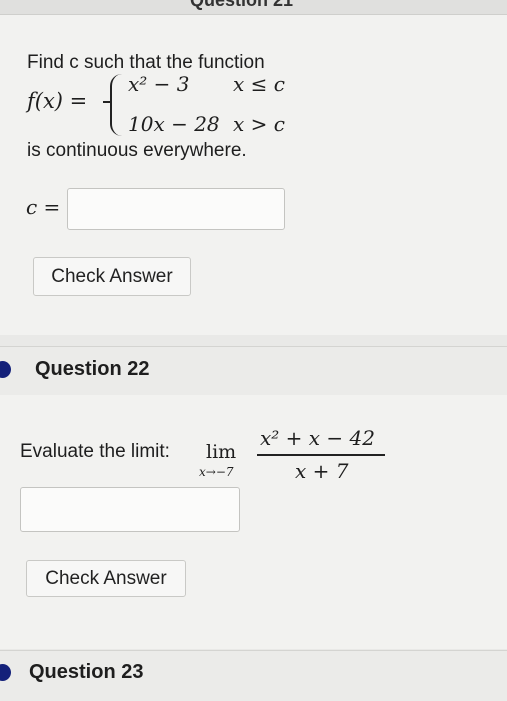  What do you see at coordinates (174, 124) in the screenshot?
I see `case2-expression: 10x − 28` at bounding box center [174, 124].